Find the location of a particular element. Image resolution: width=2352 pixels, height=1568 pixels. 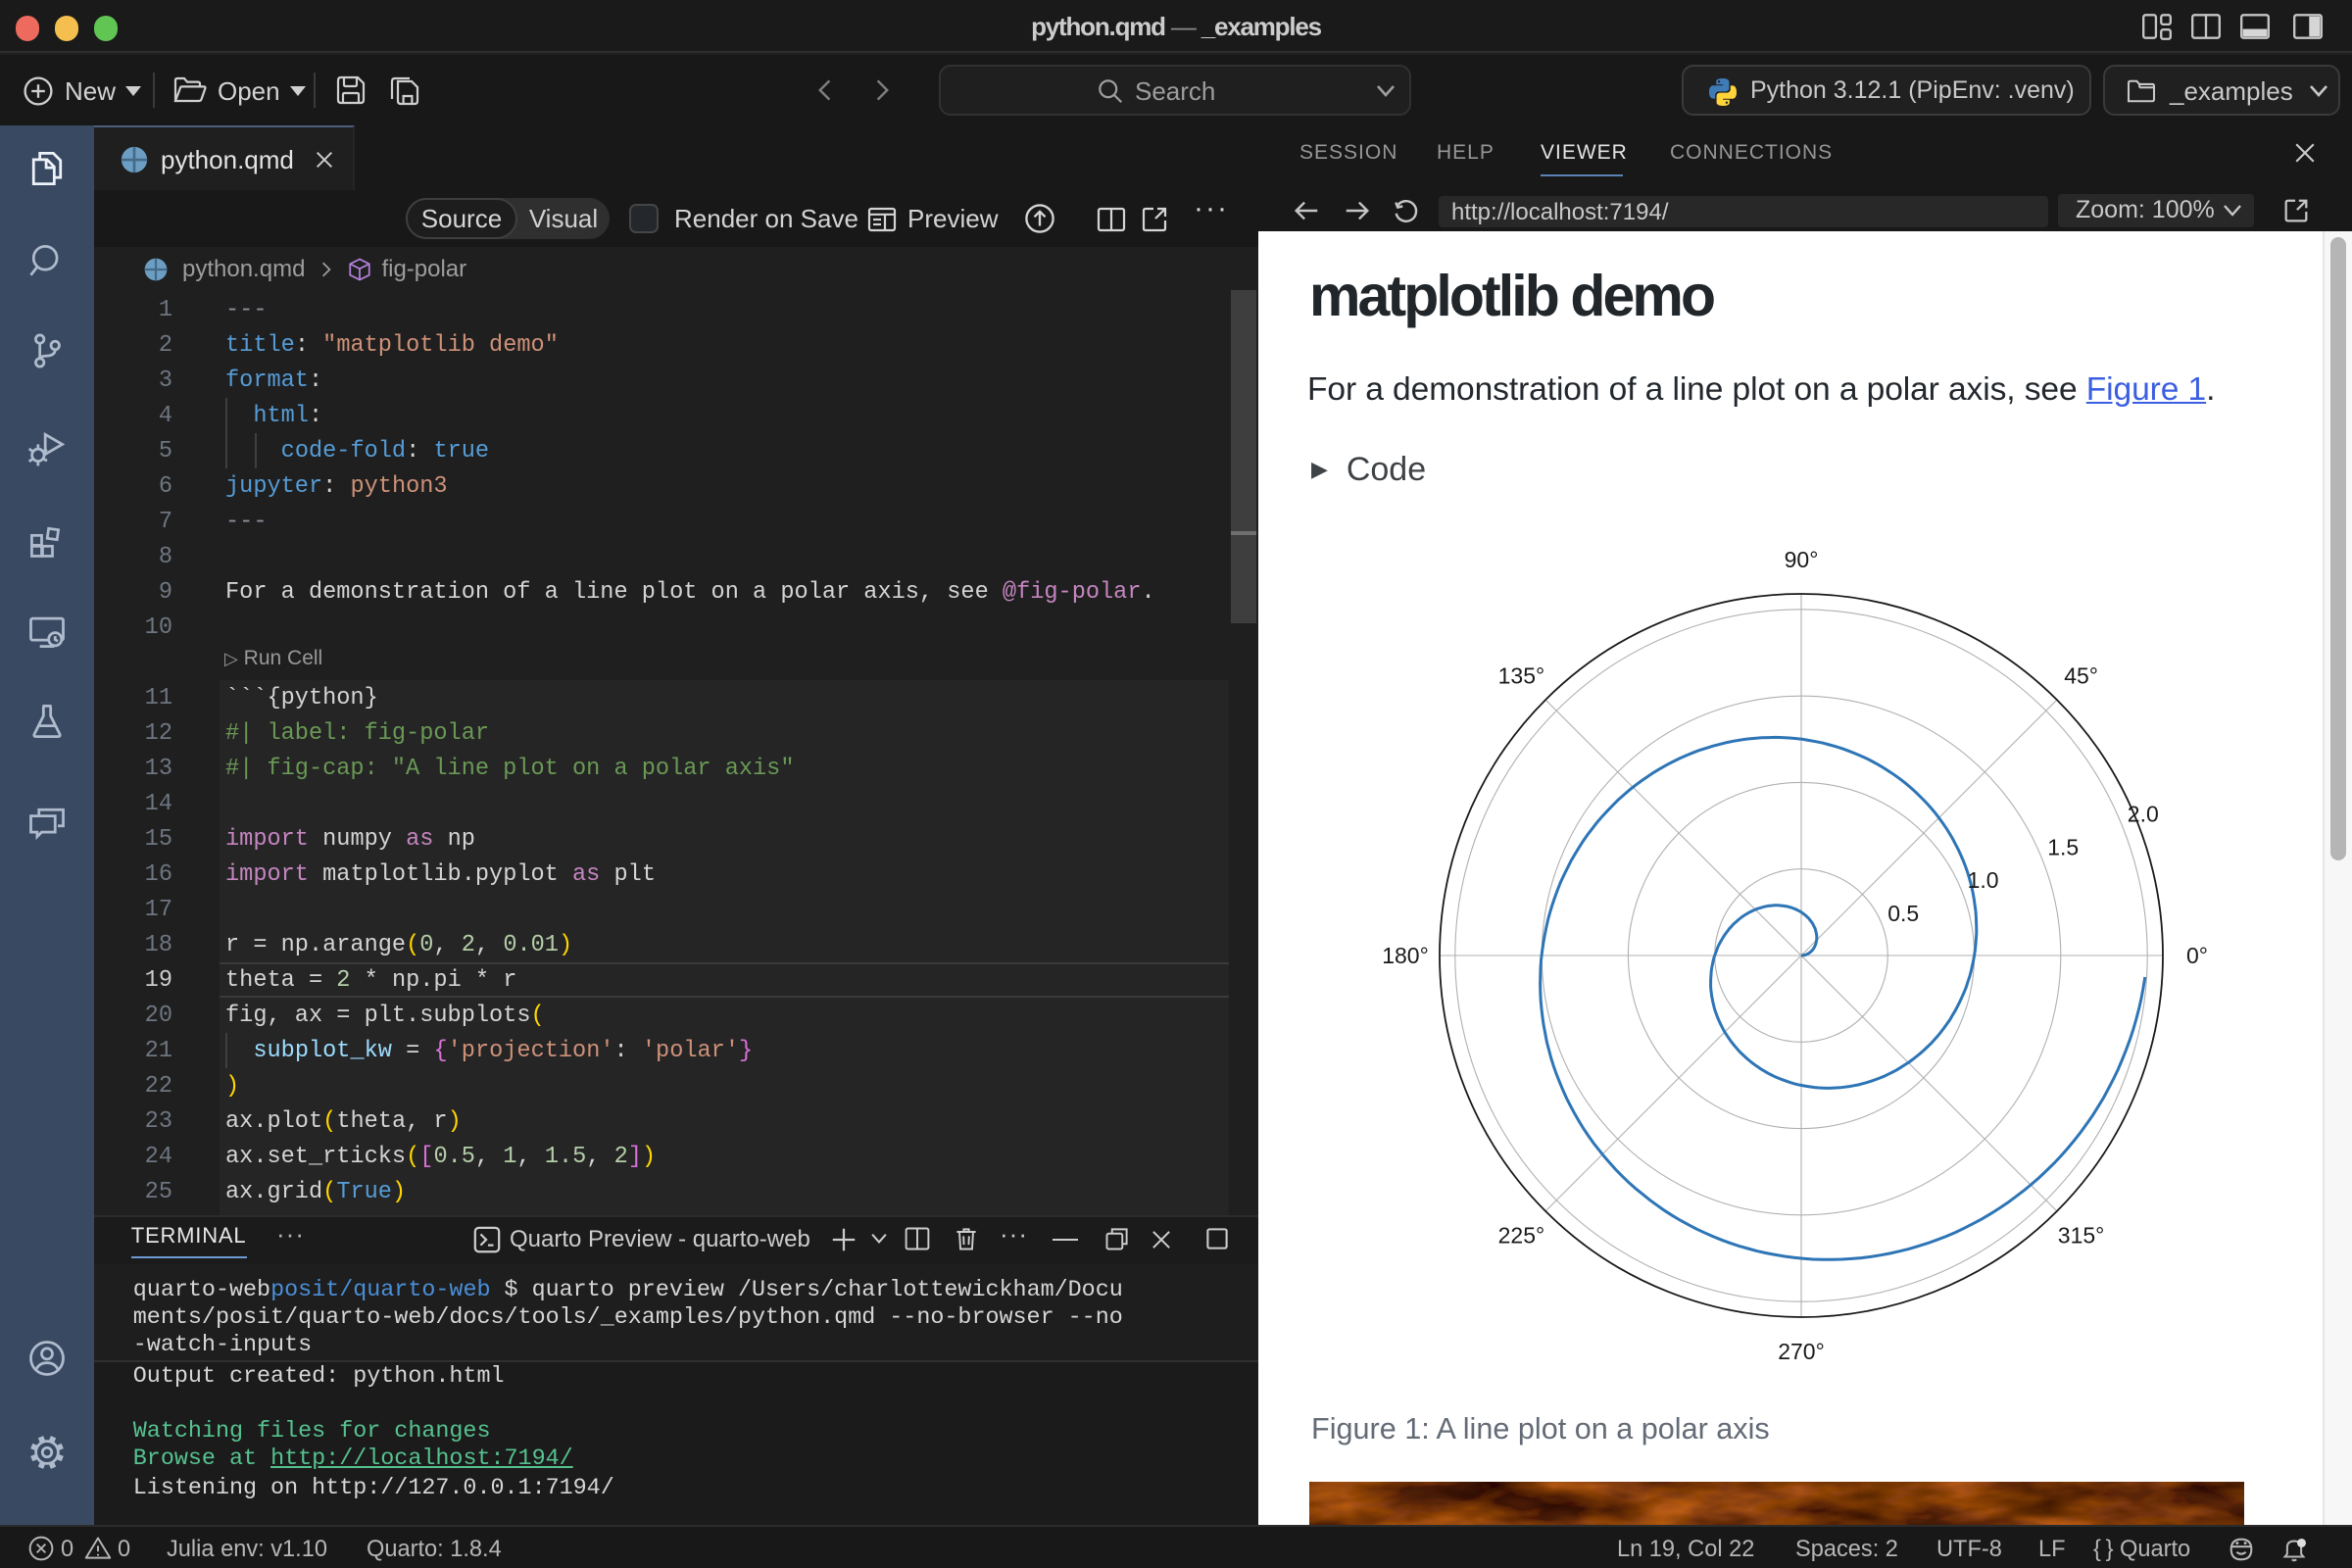

svg-text: 90° is located at coordinates (1802, 559).